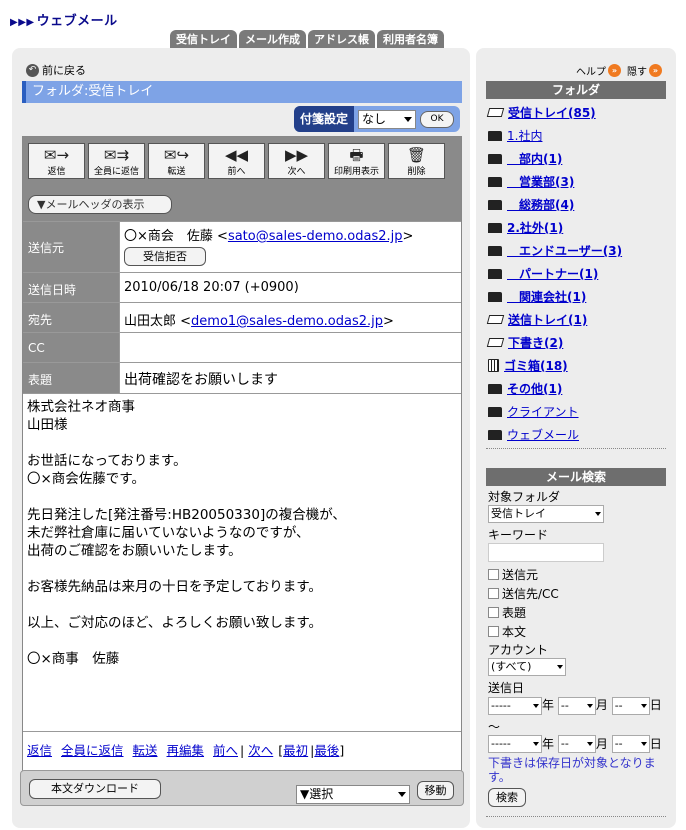  What do you see at coordinates (95, 789) in the screenshot?
I see `download-body-button: 本文ダウンロード` at bounding box center [95, 789].